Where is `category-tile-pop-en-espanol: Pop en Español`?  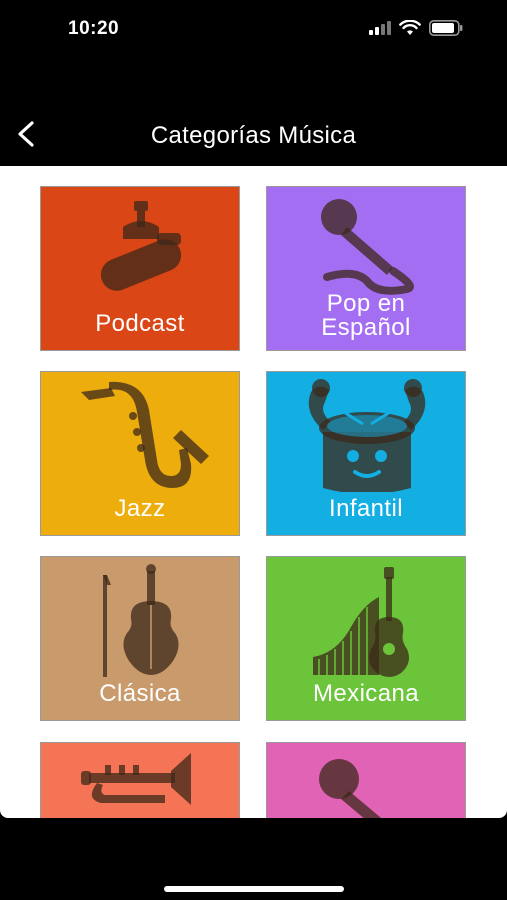
category-tile-pop-en-espanol: Pop en Español is located at coordinates (366, 268).